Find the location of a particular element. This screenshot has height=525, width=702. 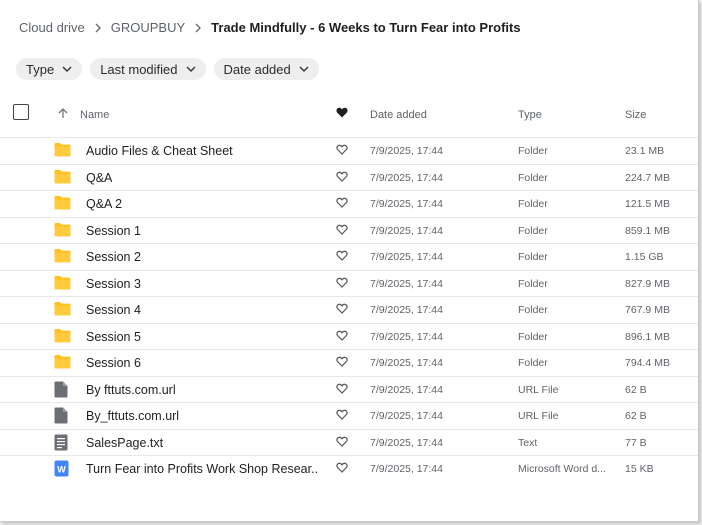

column-header-name: Name is located at coordinates (94, 115).